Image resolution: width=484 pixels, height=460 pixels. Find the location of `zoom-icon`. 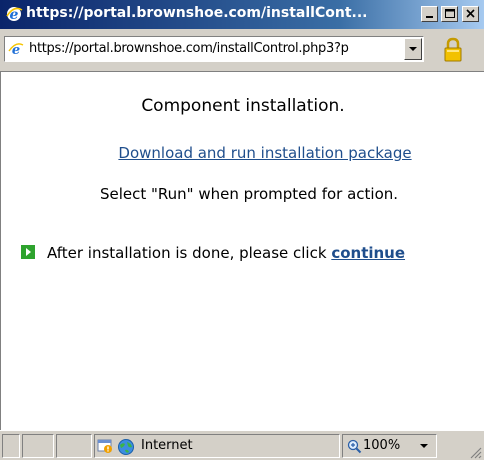

zoom-icon is located at coordinates (354, 446).